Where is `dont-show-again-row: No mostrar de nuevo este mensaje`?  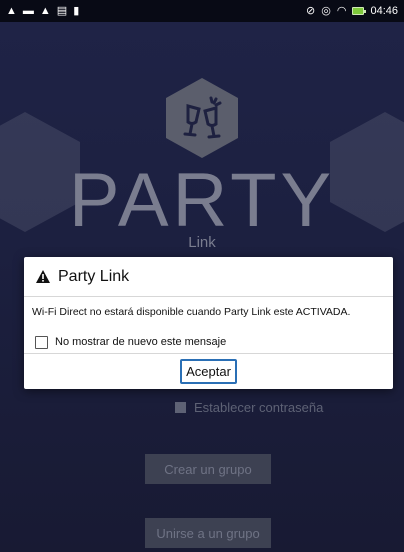
dont-show-again-row: No mostrar de nuevo este mensaje is located at coordinates (208, 342).